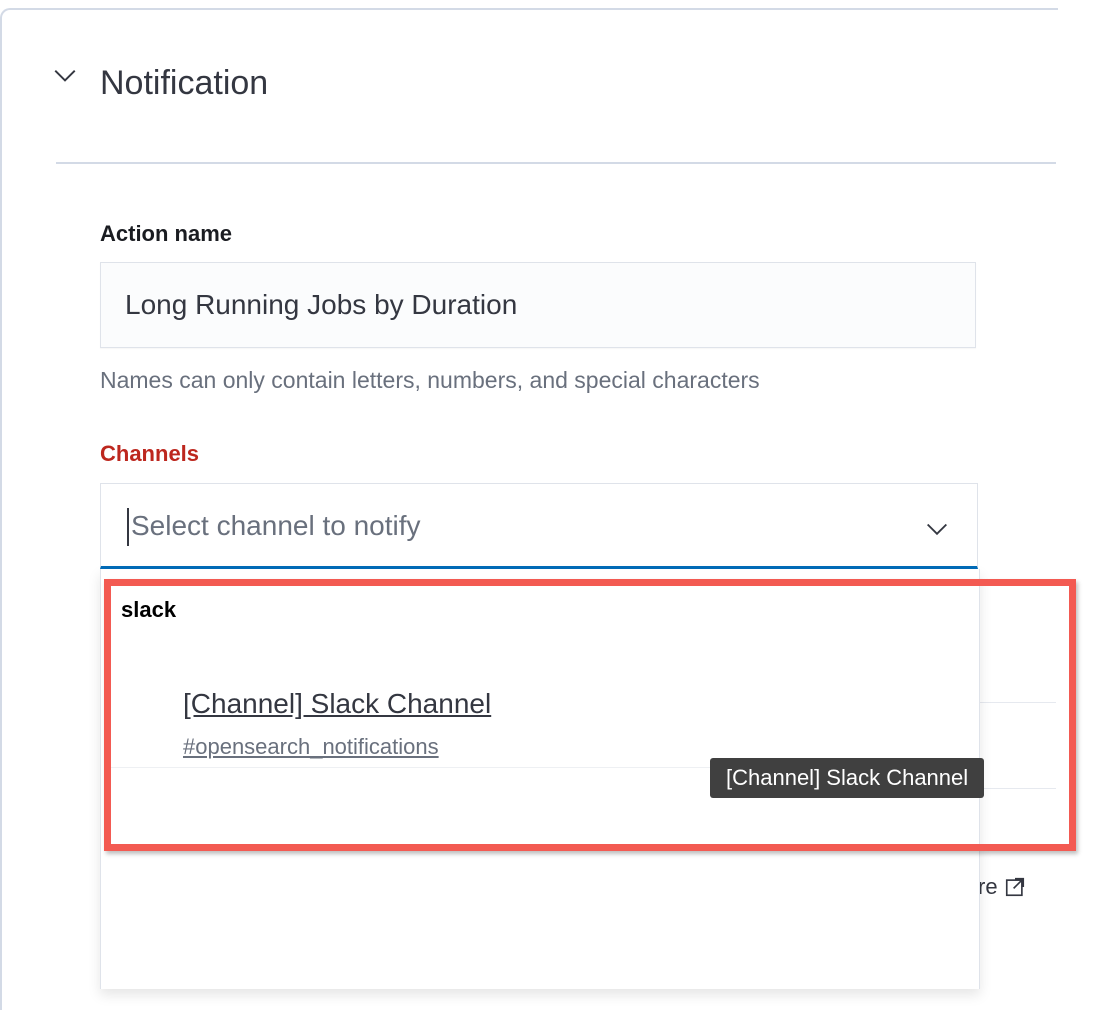  Describe the element at coordinates (847, 778) in the screenshot. I see `option-tooltip: [Channel] Slack Channel` at that location.